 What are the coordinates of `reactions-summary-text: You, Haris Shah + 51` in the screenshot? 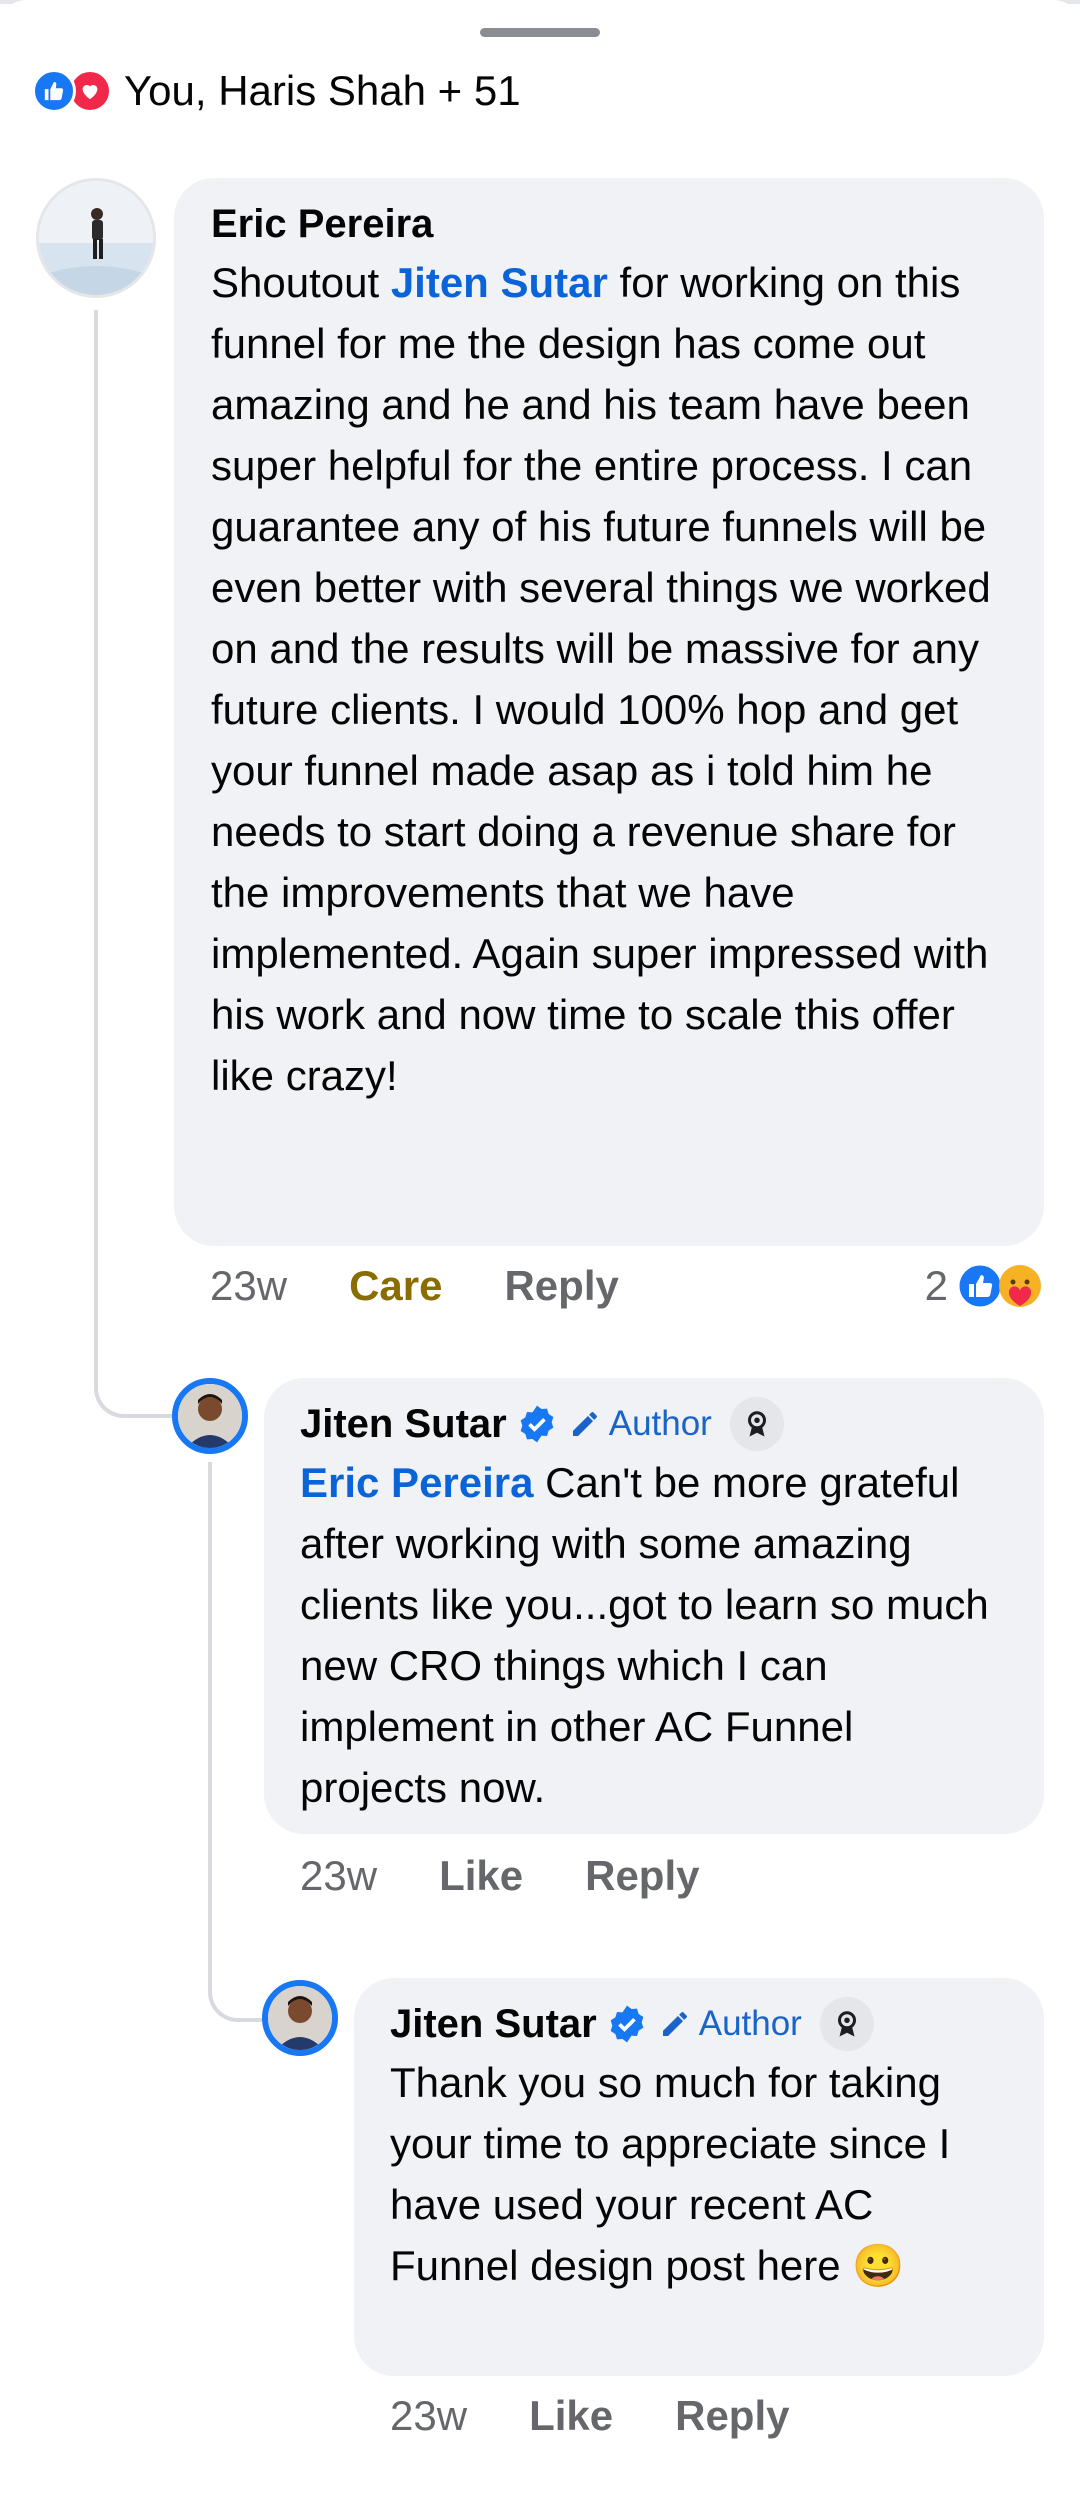 It's located at (322, 90).